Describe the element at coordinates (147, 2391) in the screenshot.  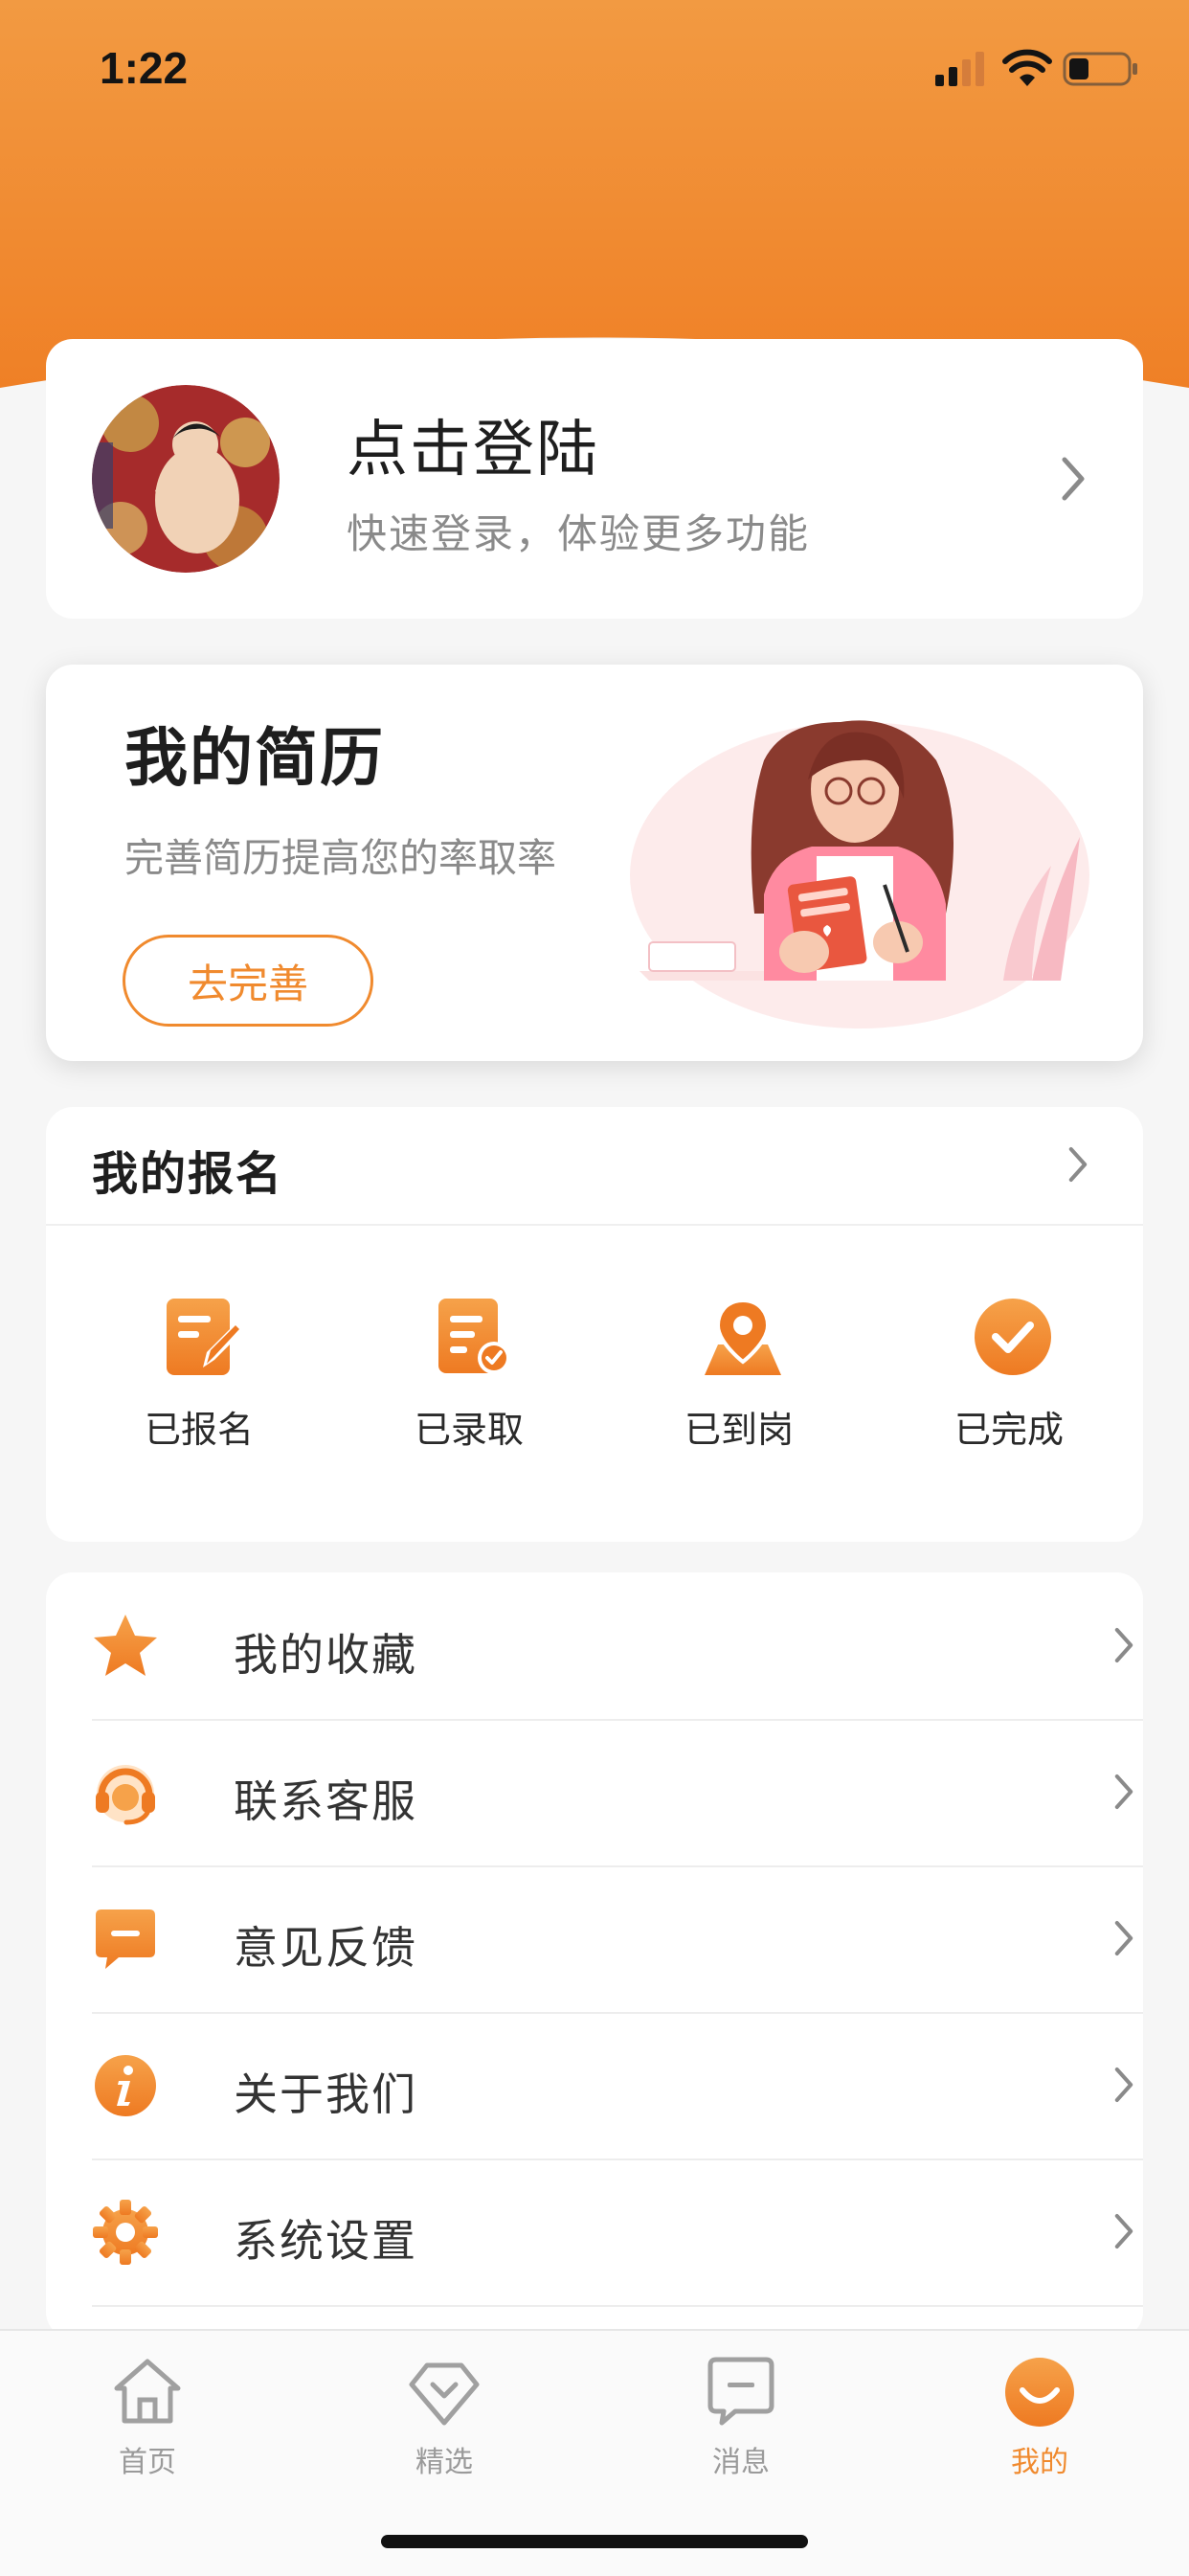
I see `home-icon` at that location.